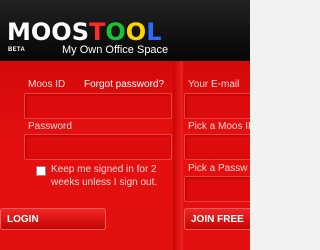 The image size is (320, 250). I want to click on pick-password-input, so click(217, 189).